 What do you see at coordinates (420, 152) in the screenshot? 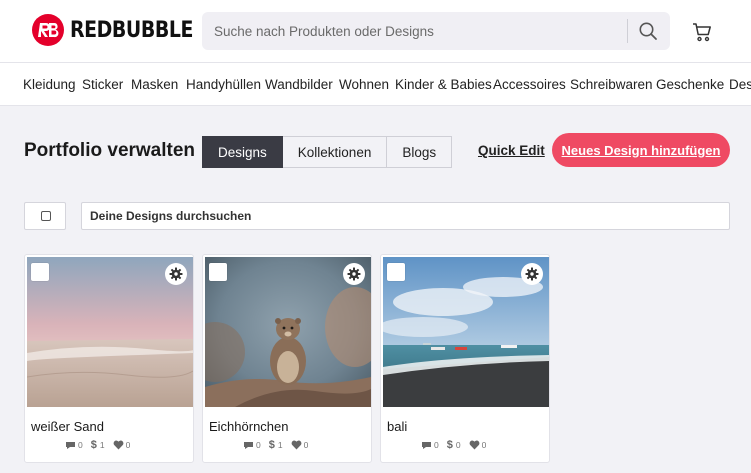
I see `tab-blogs: Blogs` at bounding box center [420, 152].